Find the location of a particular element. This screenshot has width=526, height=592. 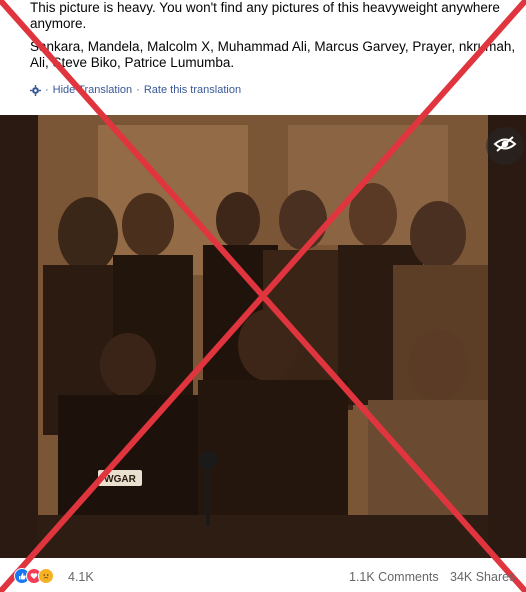

hide-translation-link: Hide Translation is located at coordinates (93, 90).